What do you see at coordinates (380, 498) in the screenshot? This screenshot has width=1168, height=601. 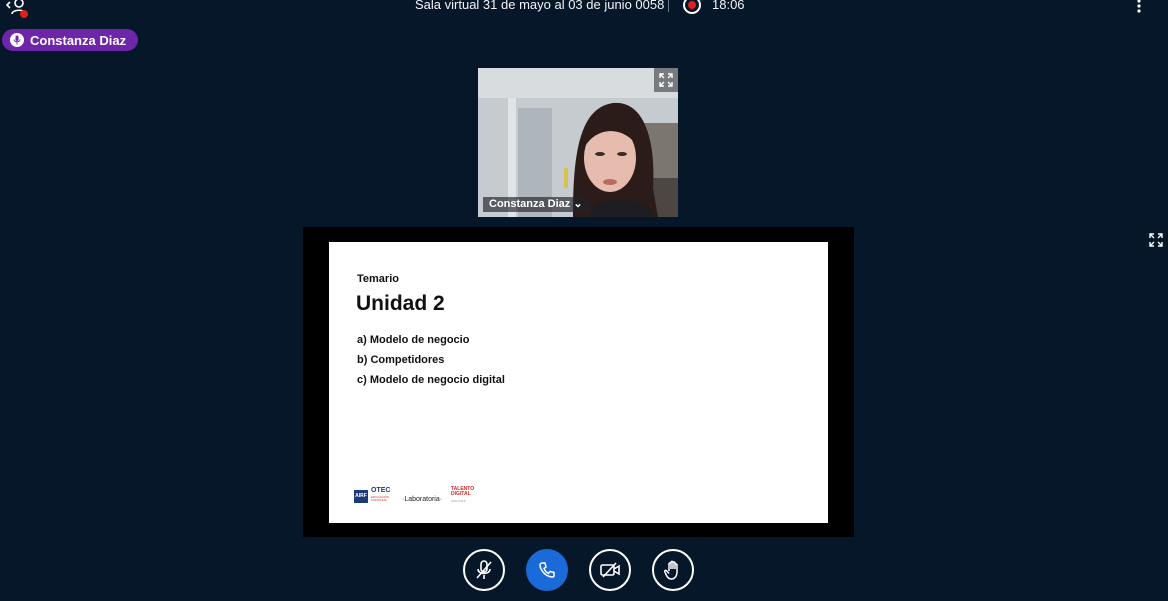 I see `otec-logo-subtitle: EDUCACIÓN CONTINUA` at bounding box center [380, 498].